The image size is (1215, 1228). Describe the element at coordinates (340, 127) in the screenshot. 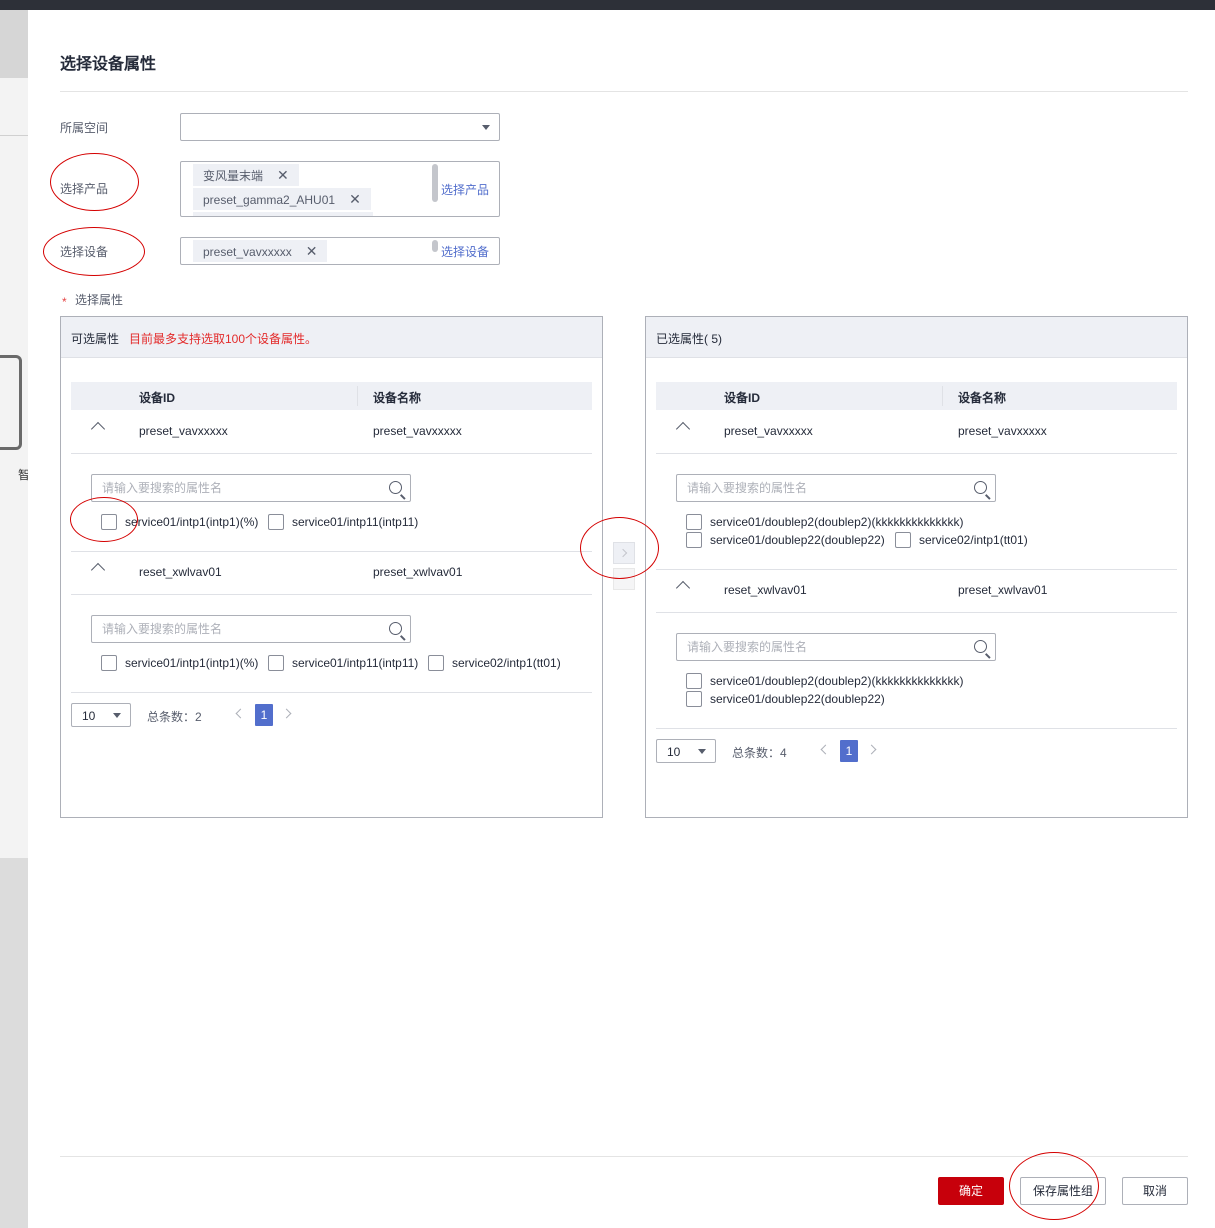

I see `space-select` at that location.